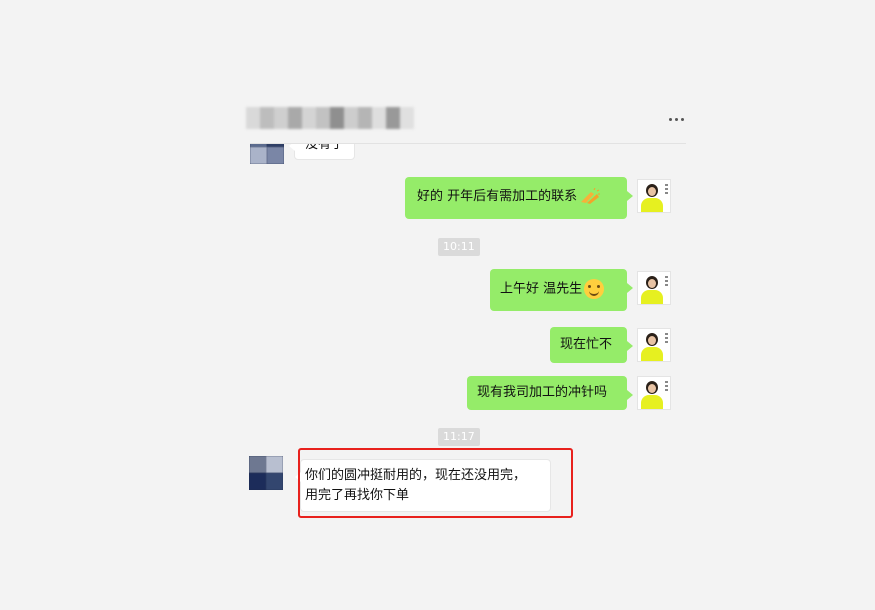 The height and width of the screenshot is (610, 875). I want to click on outgoing-message: 现有我司加工的冲针吗, so click(550, 393).